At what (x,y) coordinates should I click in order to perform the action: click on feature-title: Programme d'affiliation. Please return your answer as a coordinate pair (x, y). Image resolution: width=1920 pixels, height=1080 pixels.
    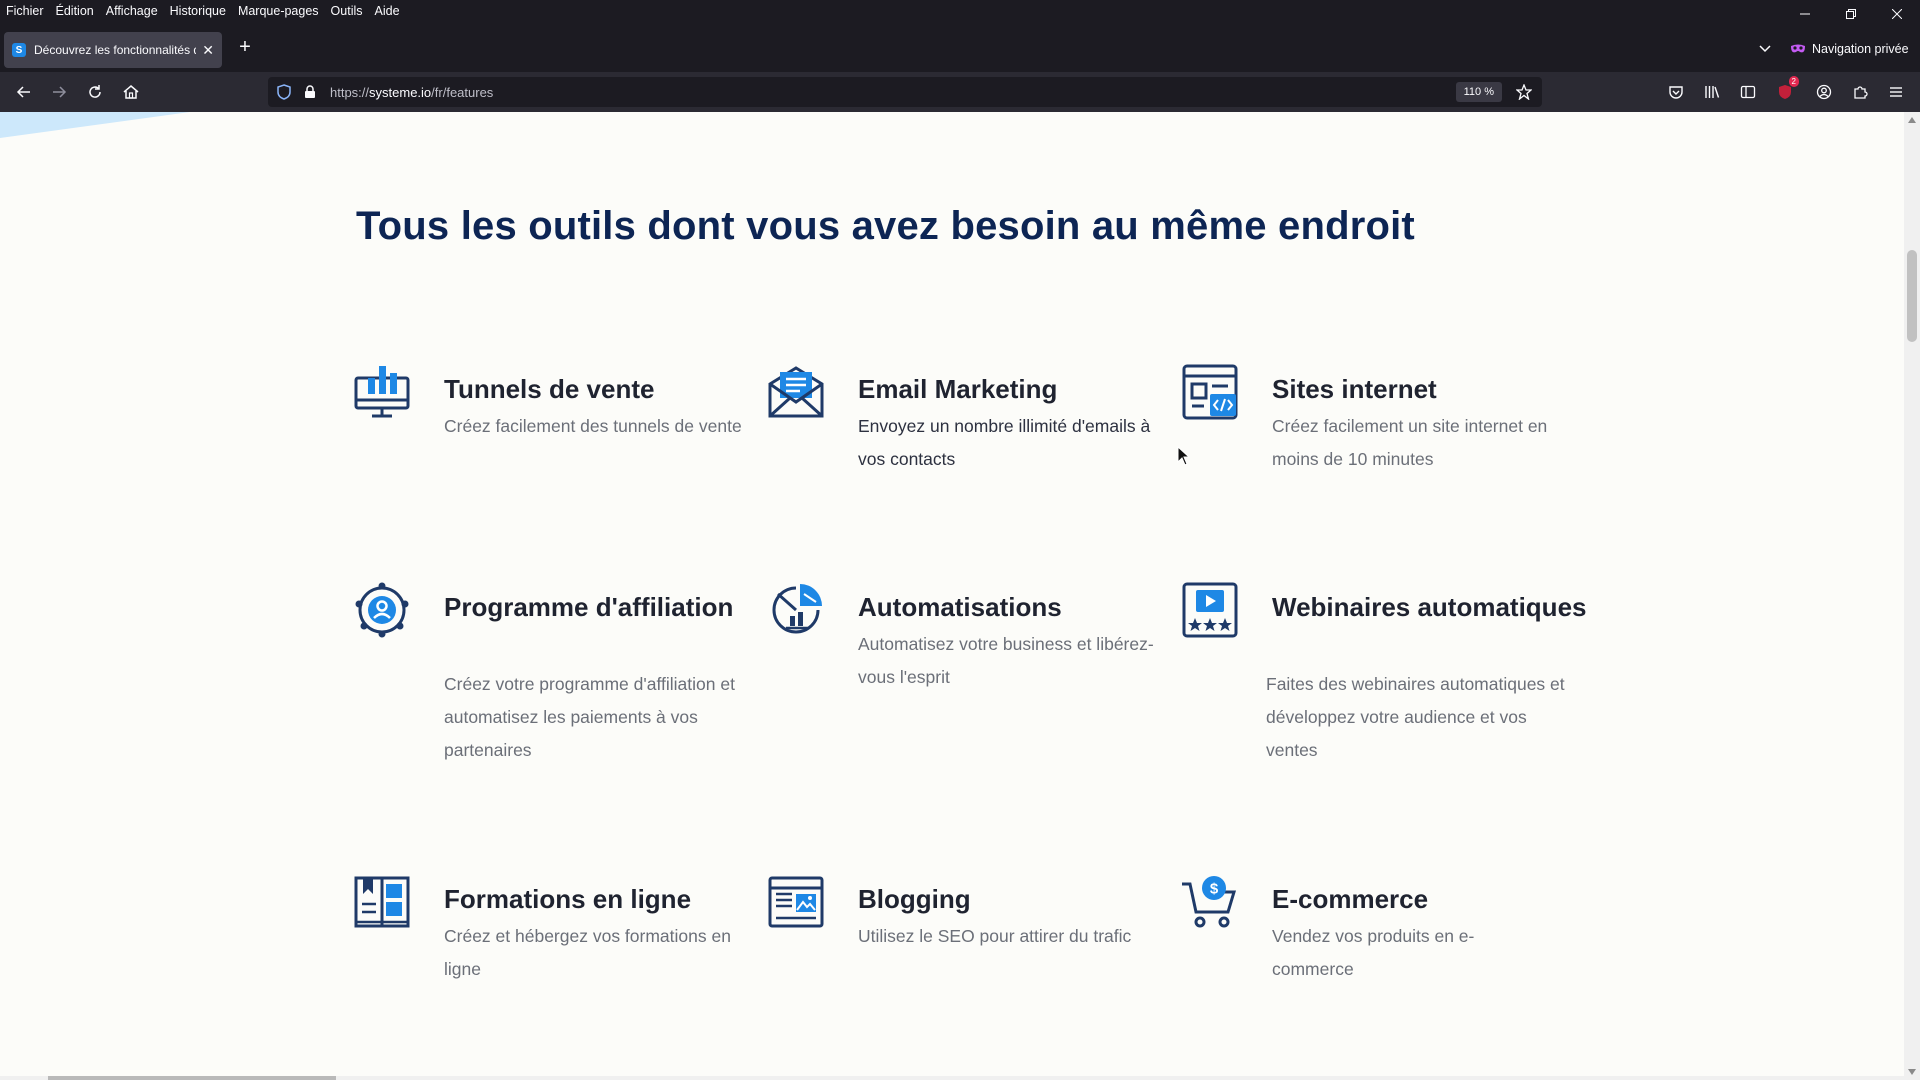
    Looking at the image, I should click on (589, 607).